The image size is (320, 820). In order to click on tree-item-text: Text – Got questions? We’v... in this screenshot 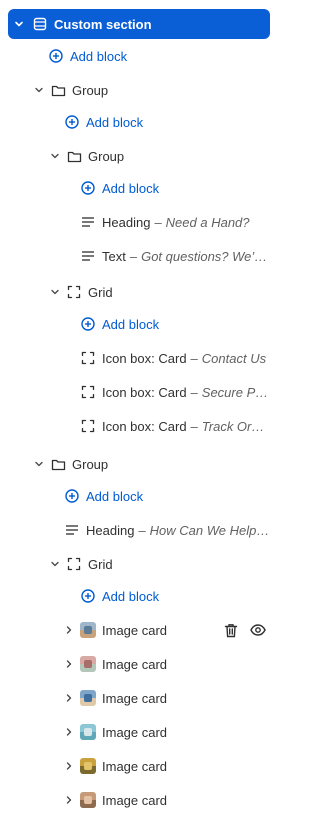, I will do `click(139, 256)`.